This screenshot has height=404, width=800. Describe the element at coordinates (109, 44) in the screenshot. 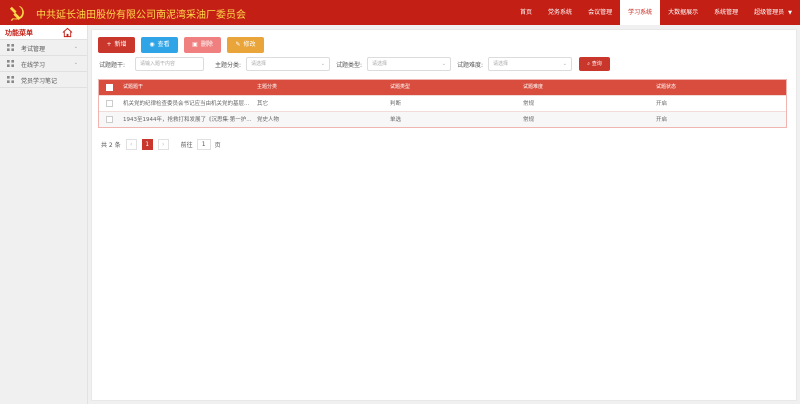

I see `plus-icon: +` at that location.